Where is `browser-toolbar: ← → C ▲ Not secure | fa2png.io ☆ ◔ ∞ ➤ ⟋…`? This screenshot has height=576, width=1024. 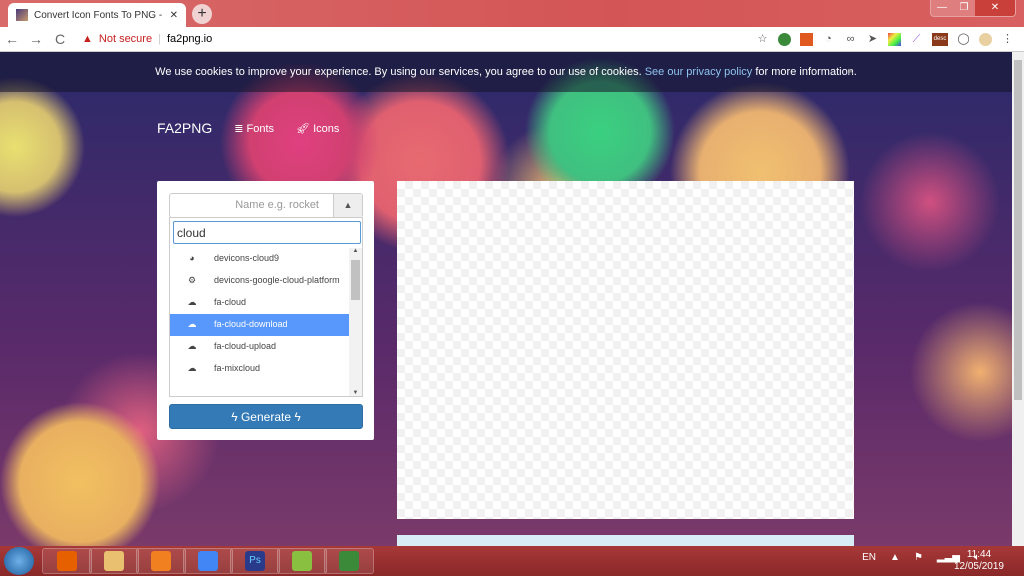 browser-toolbar: ← → C ▲ Not secure | fa2png.io ☆ ◔ ∞ ➤ ⟋… is located at coordinates (512, 39).